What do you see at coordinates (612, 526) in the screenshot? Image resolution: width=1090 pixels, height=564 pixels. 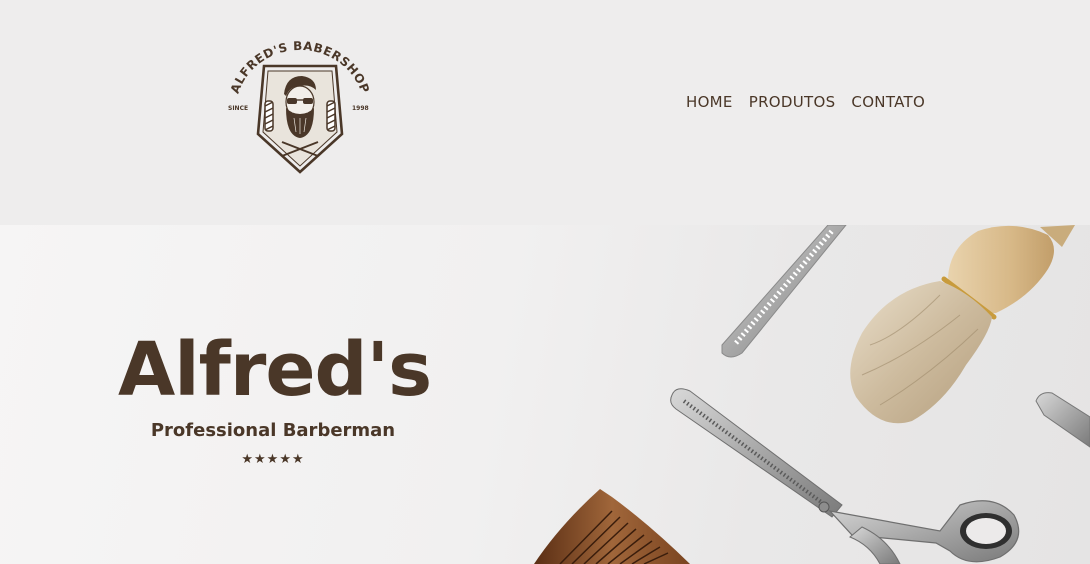 I see `wooden-comb-icon` at bounding box center [612, 526].